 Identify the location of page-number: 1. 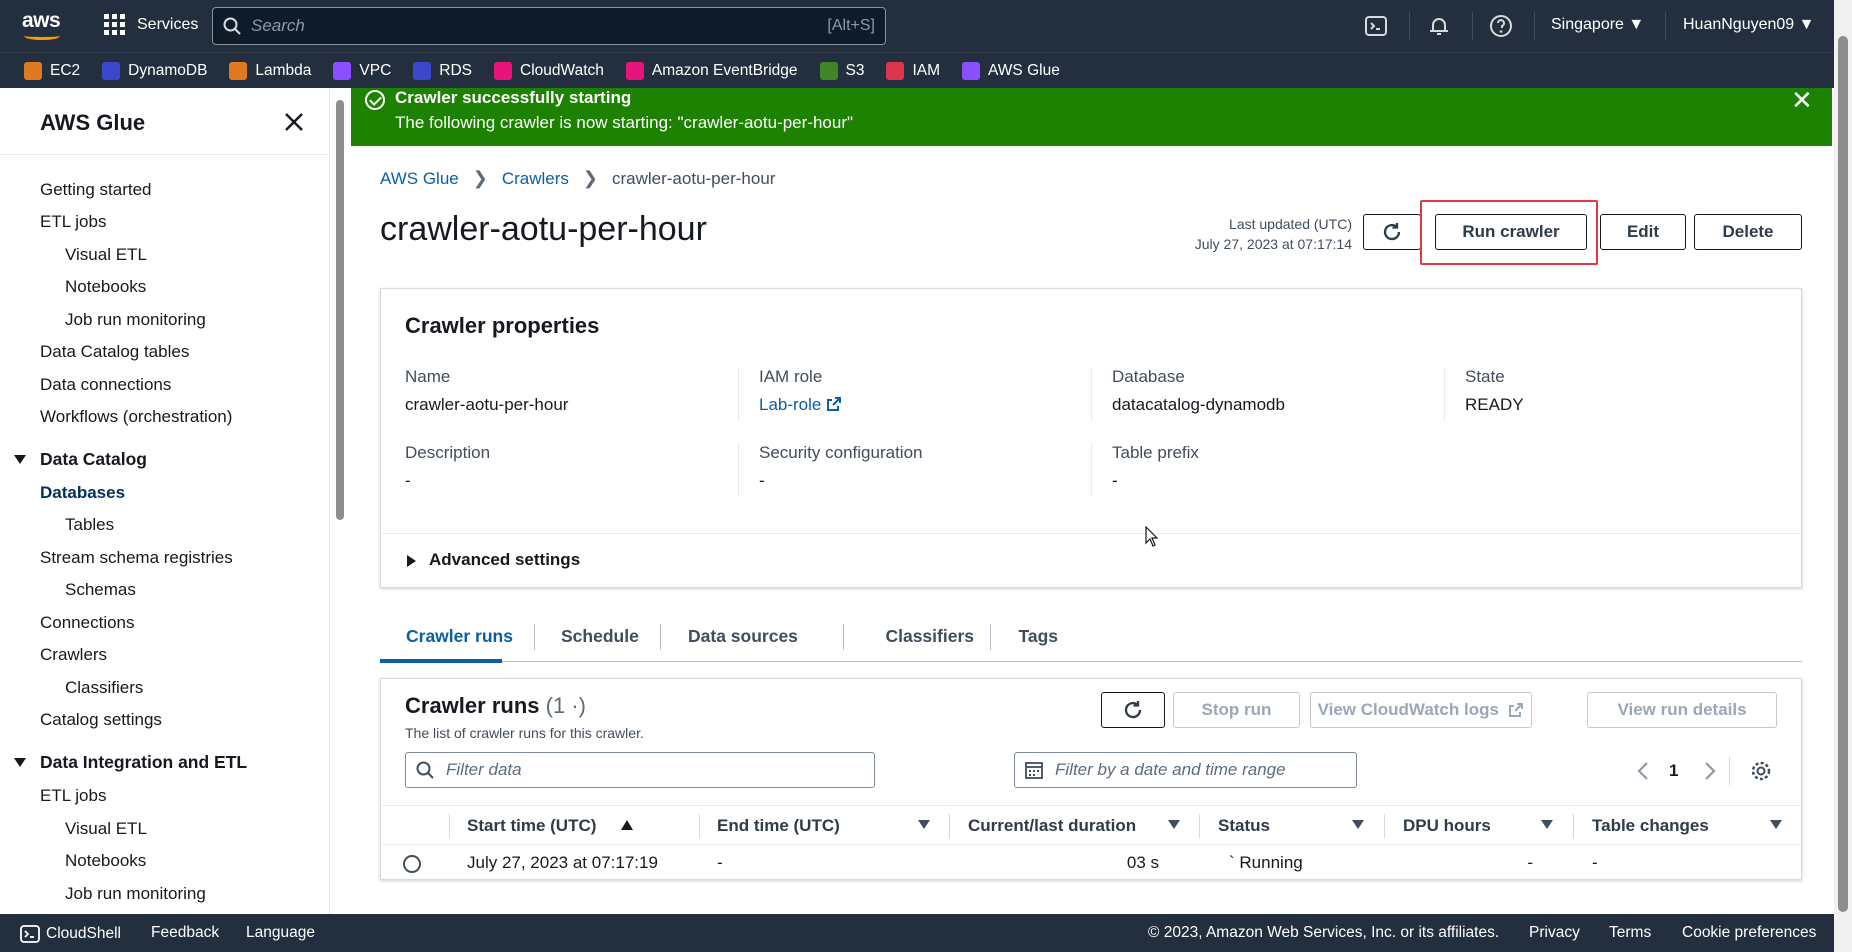
(1673, 771).